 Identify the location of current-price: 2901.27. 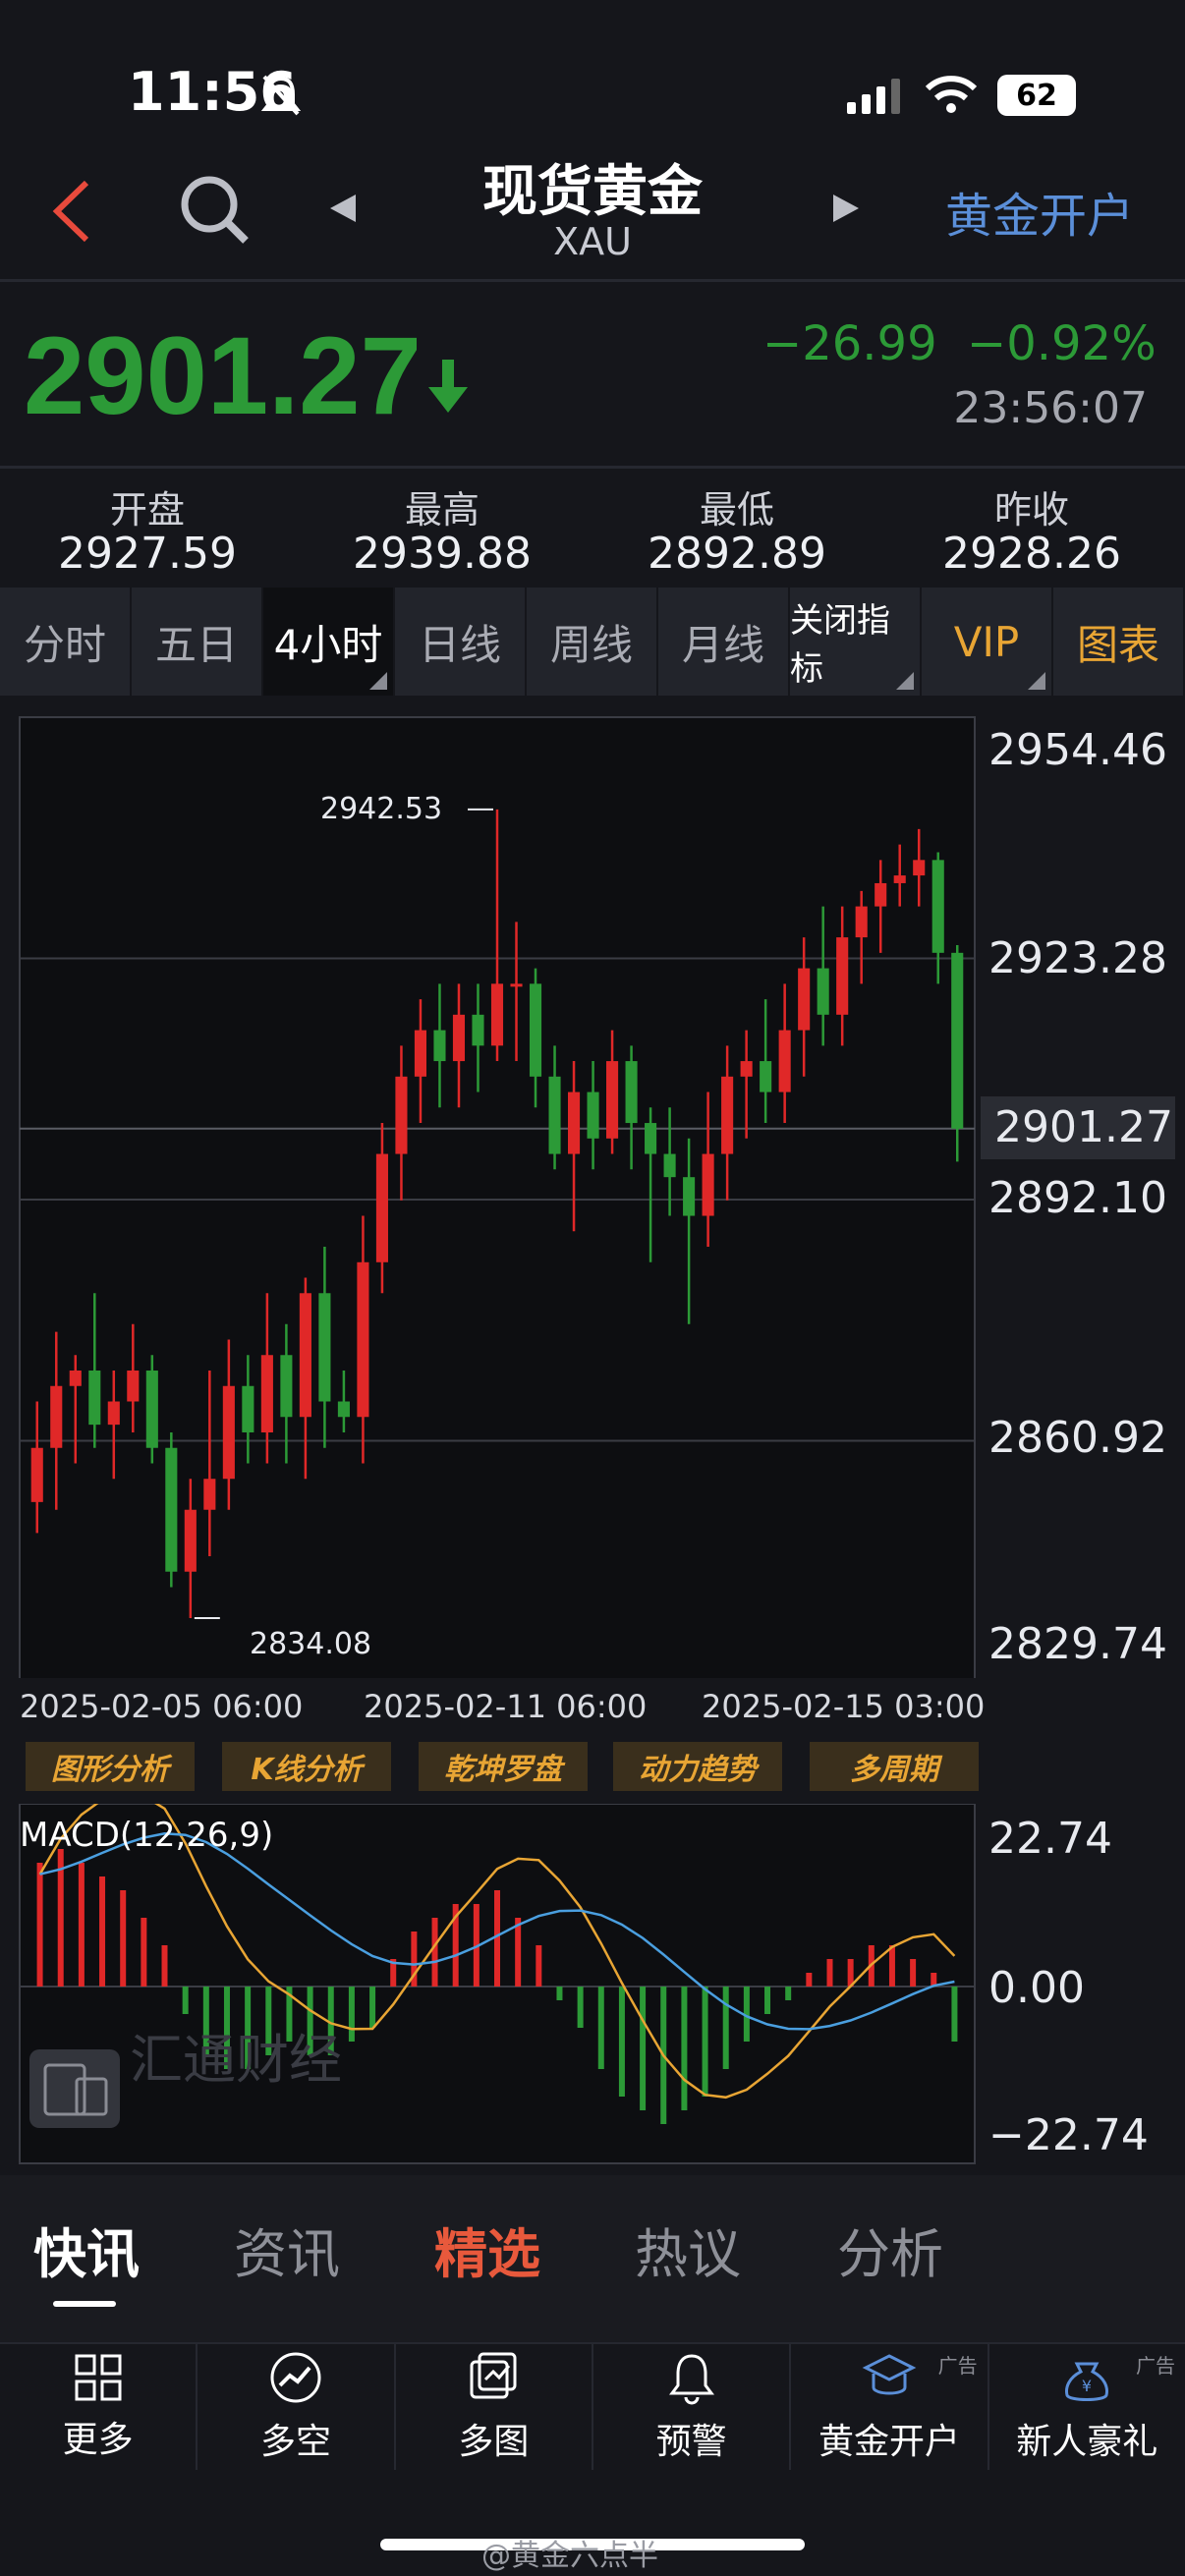
(223, 375).